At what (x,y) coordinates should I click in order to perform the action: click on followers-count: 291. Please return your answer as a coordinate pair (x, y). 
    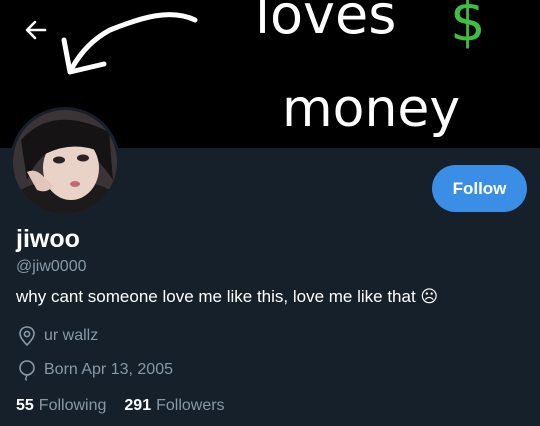
    Looking at the image, I should click on (138, 405).